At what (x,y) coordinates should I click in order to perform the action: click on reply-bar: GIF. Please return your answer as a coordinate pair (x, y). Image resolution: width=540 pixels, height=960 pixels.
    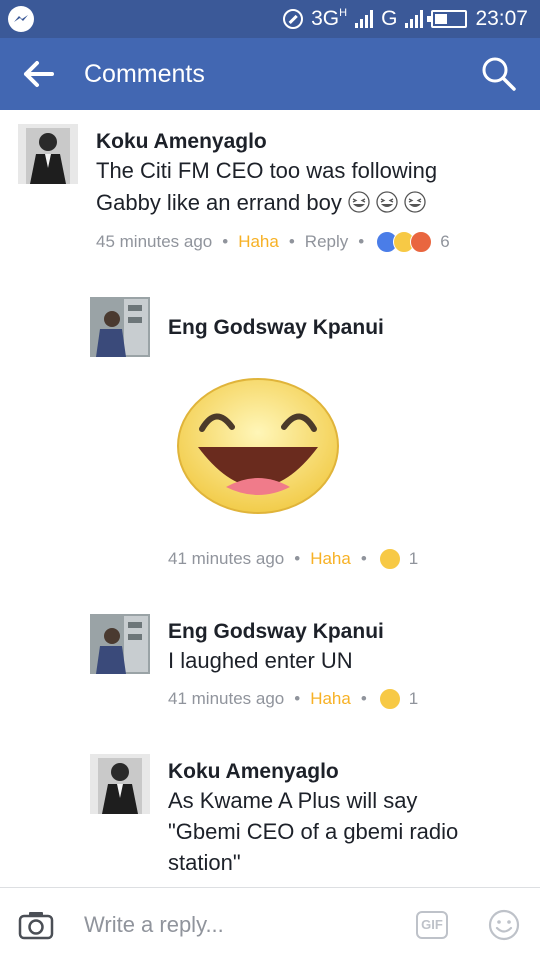
    Looking at the image, I should click on (270, 923).